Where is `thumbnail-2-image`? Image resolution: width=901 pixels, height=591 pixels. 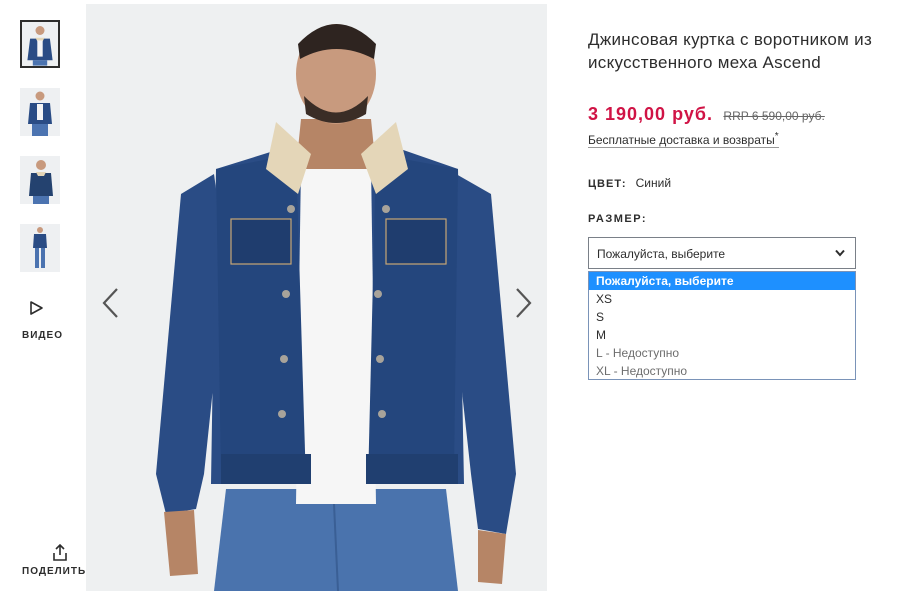
thumbnail-2-image is located at coordinates (40, 112).